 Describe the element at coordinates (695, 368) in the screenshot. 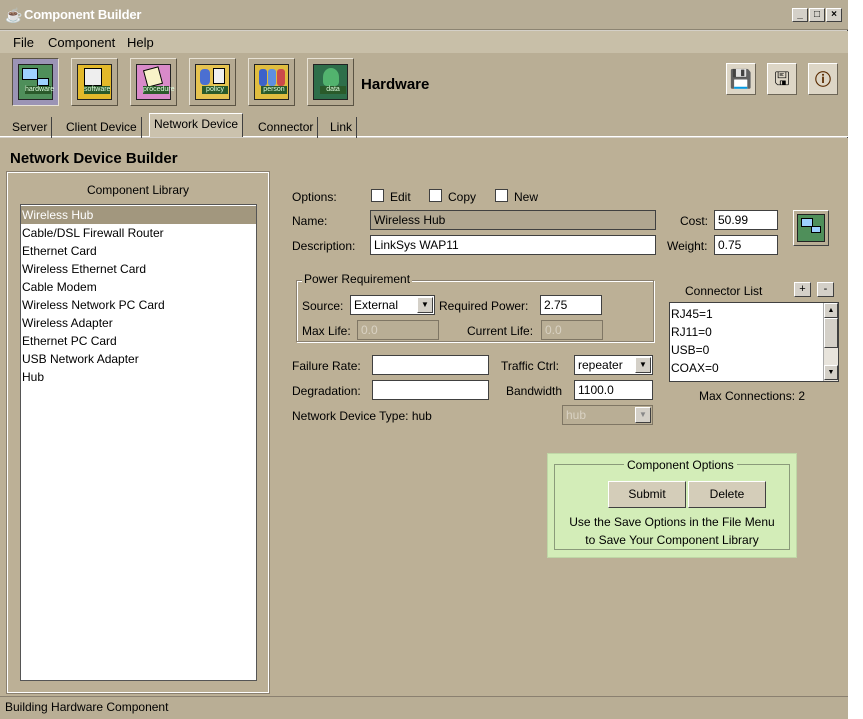

I see `list-item: COAX=0` at that location.